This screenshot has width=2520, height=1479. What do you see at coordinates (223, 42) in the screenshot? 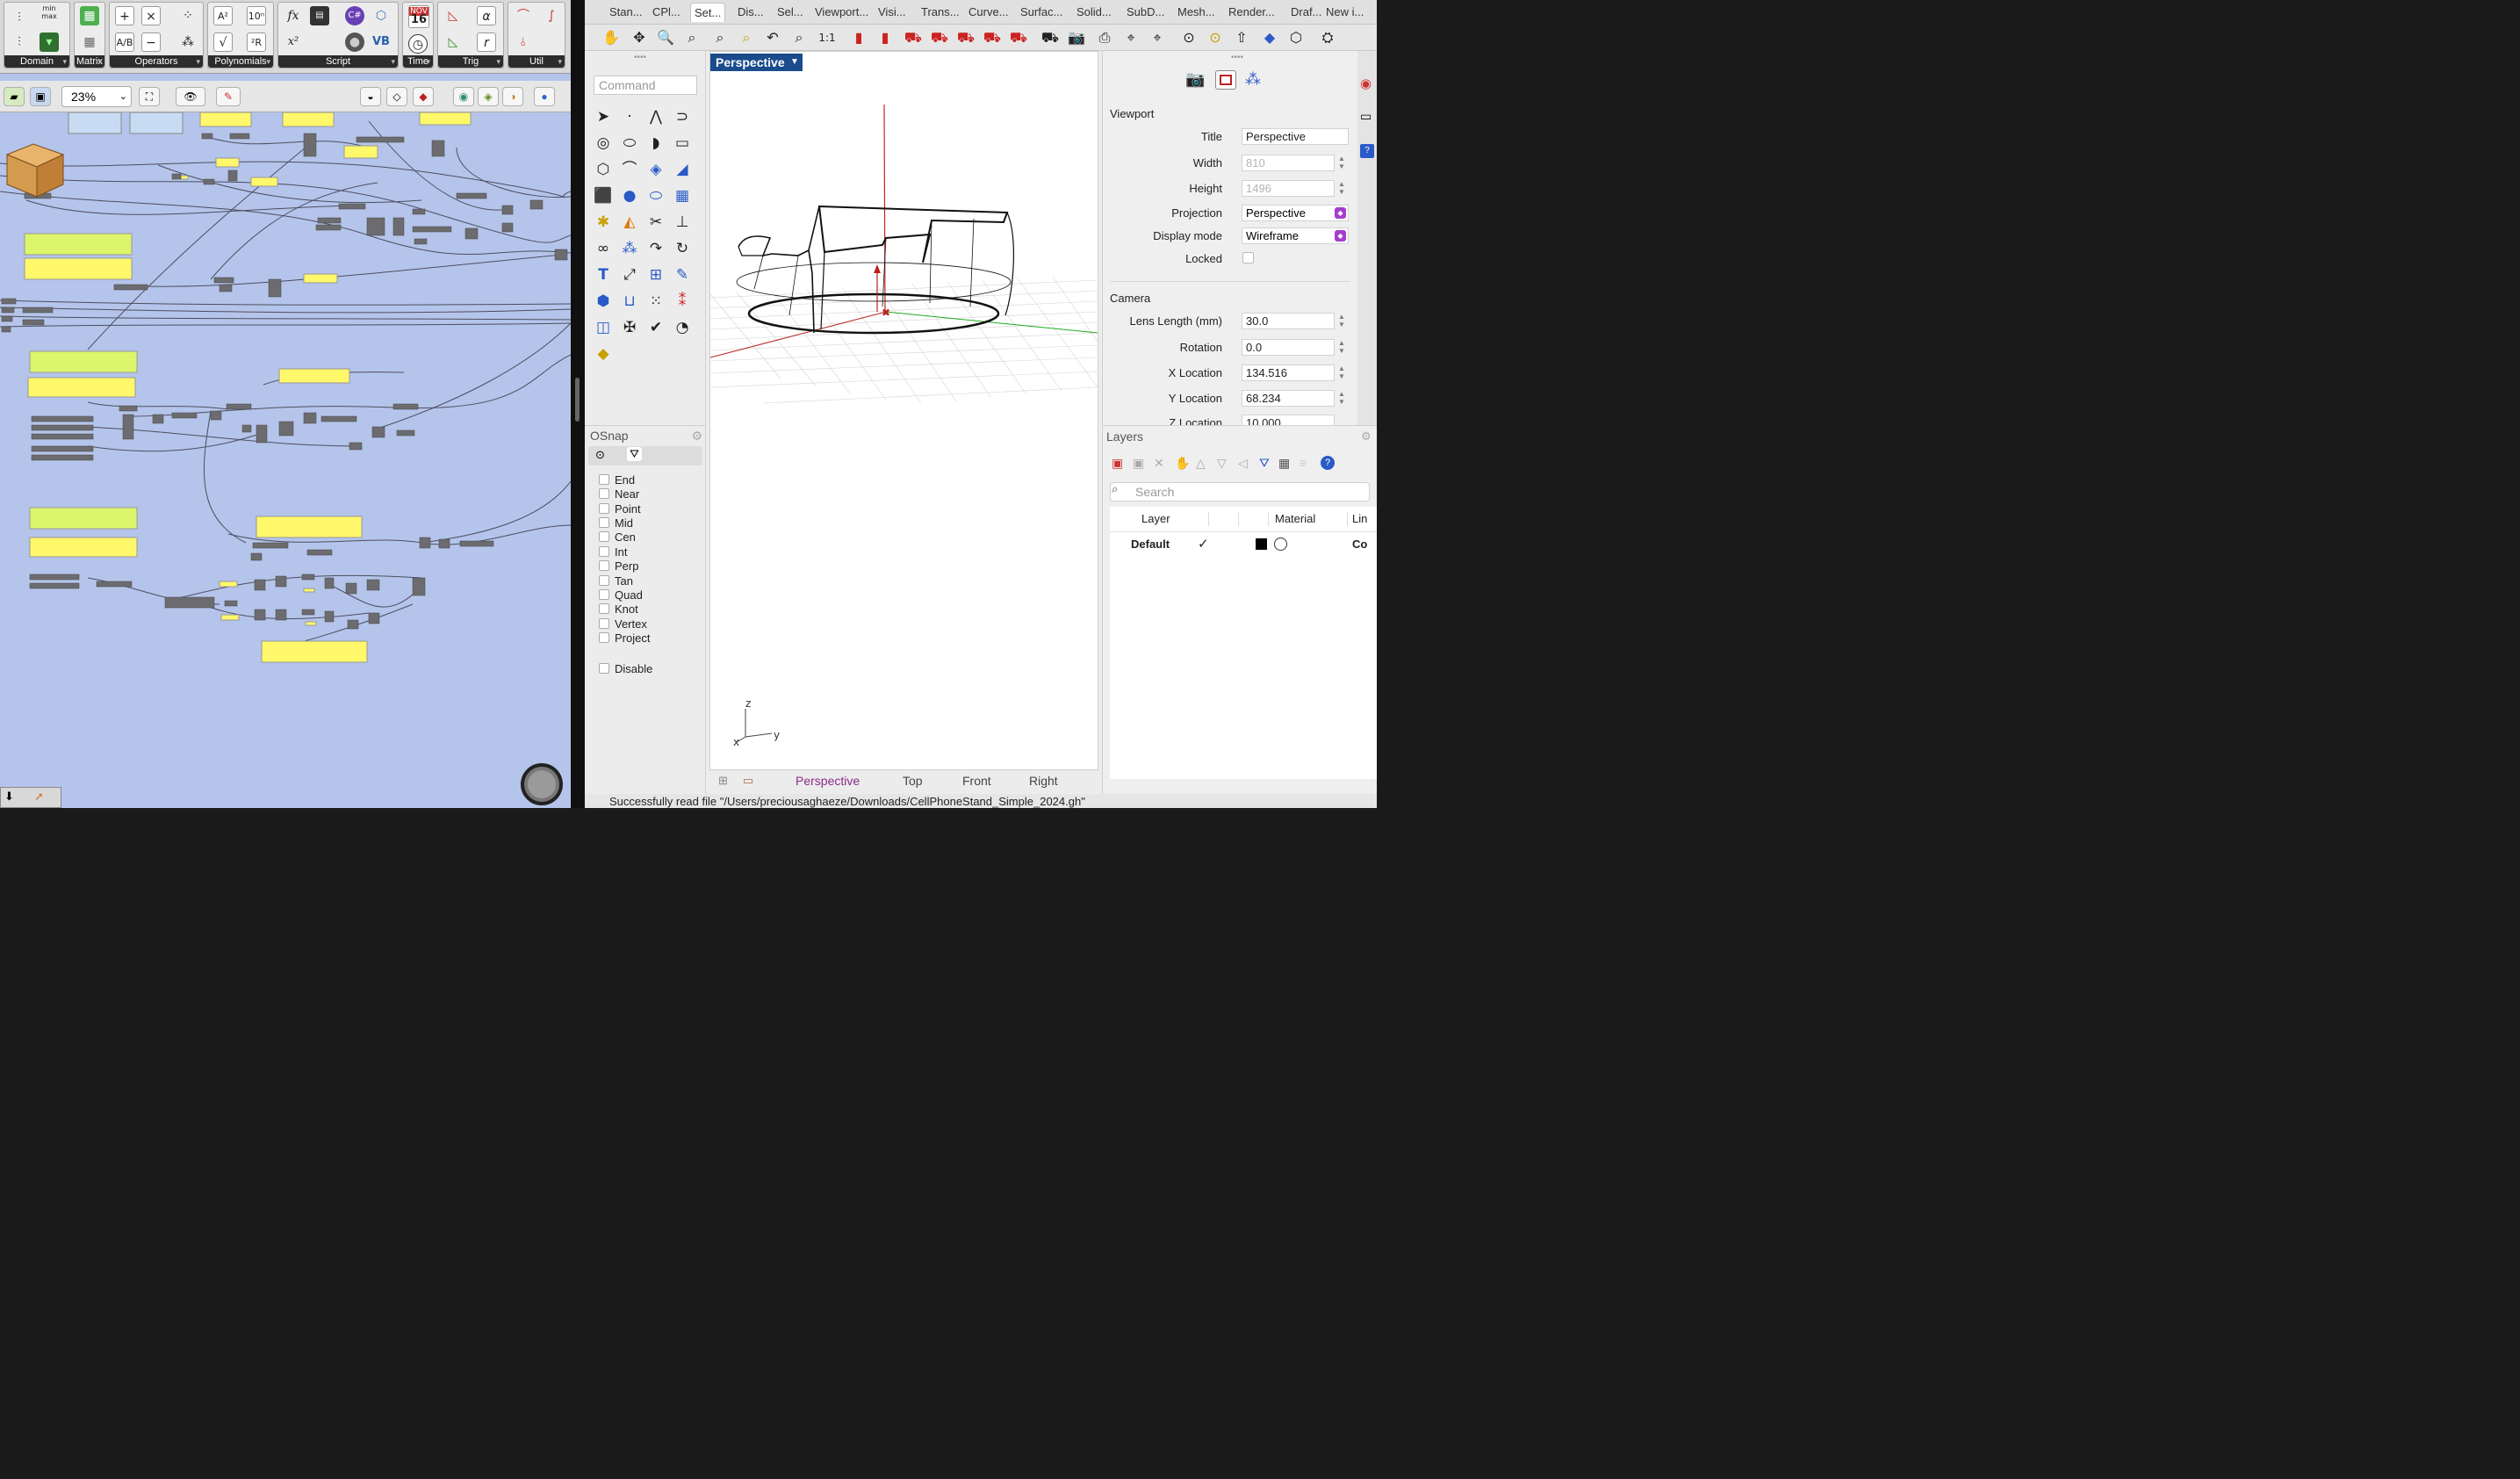
I see `square-root-icon: √` at bounding box center [223, 42].